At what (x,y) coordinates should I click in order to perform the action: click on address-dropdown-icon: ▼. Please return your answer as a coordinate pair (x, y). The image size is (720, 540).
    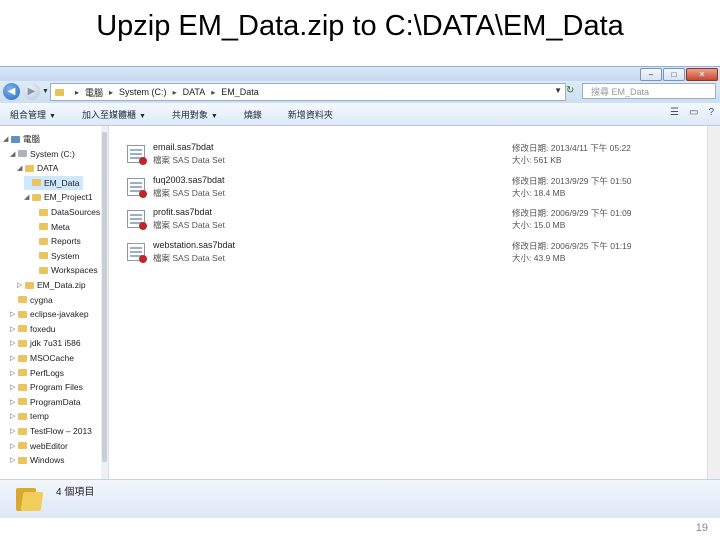
    Looking at the image, I should click on (558, 90).